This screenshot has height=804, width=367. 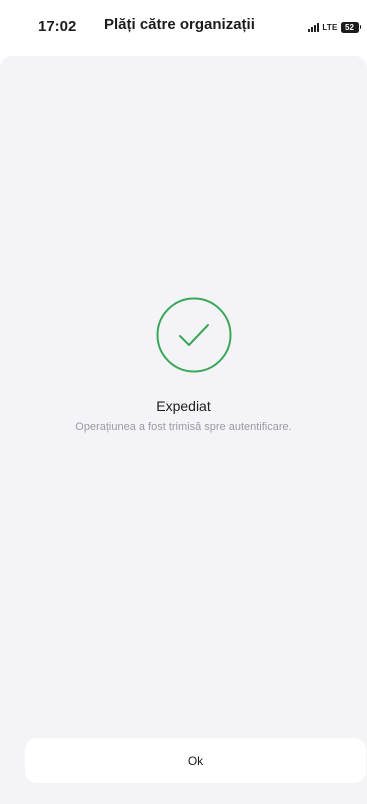 I want to click on page-title: Plăți către organizații, so click(x=179, y=24).